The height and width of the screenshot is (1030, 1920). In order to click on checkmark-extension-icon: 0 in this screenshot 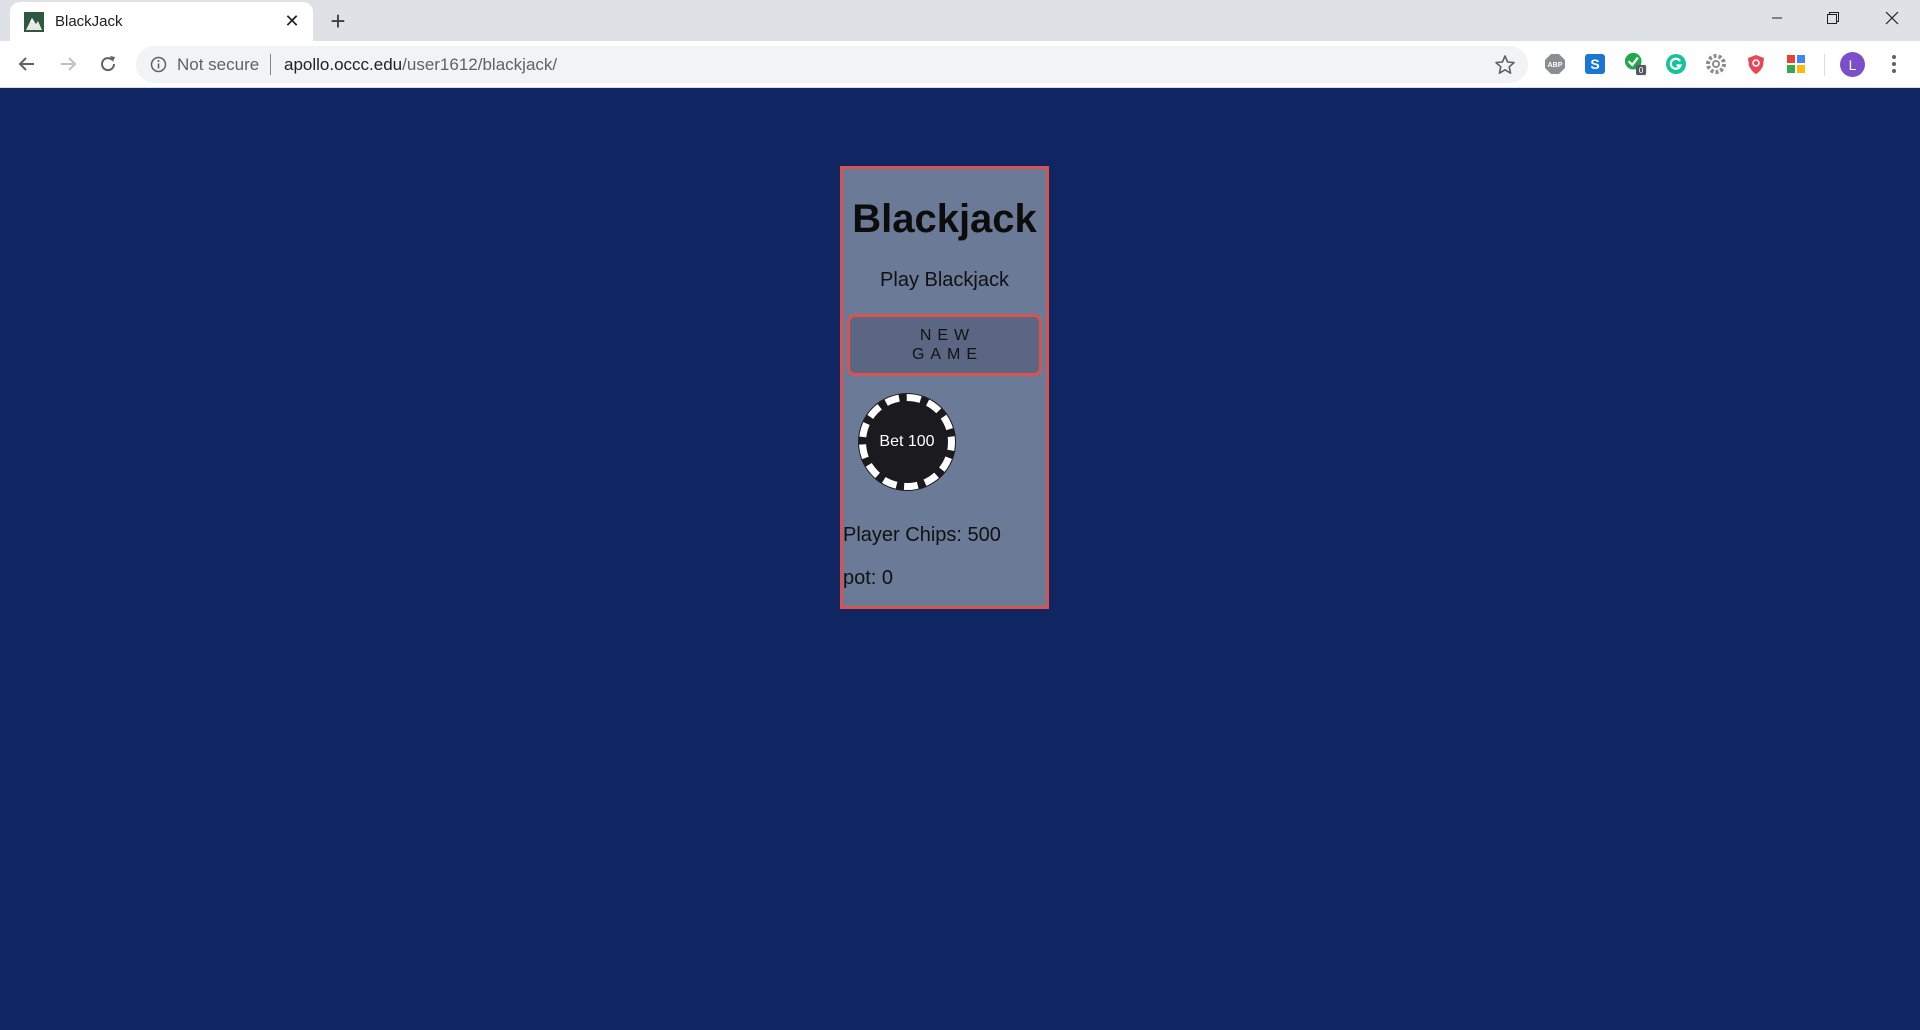, I will do `click(1636, 64)`.